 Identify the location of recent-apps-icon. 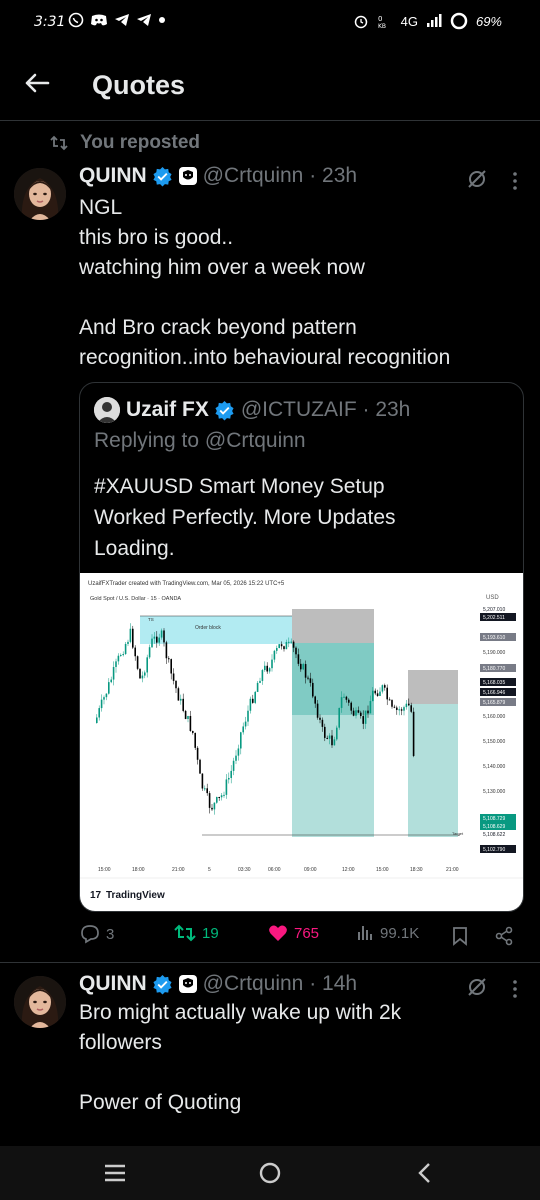
(115, 1173).